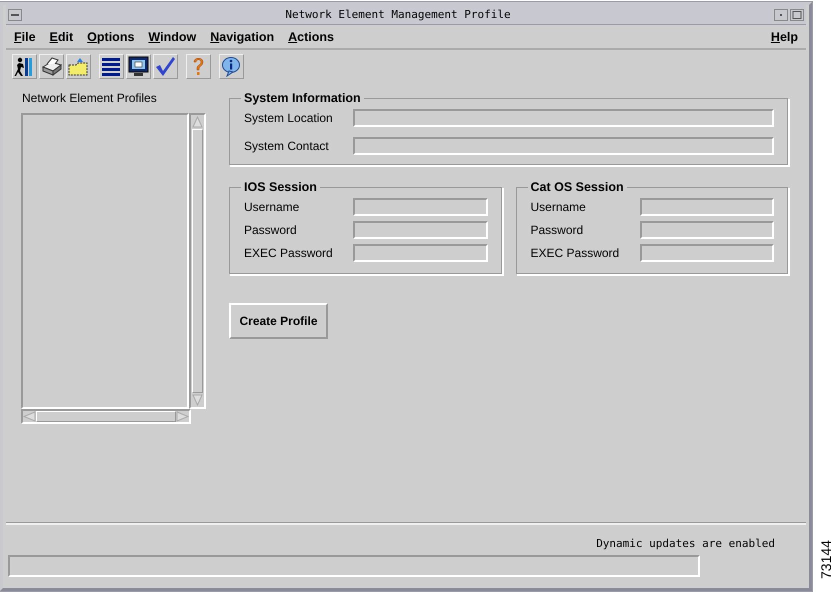 The height and width of the screenshot is (593, 831). I want to click on menu-item: Actions, so click(311, 37).